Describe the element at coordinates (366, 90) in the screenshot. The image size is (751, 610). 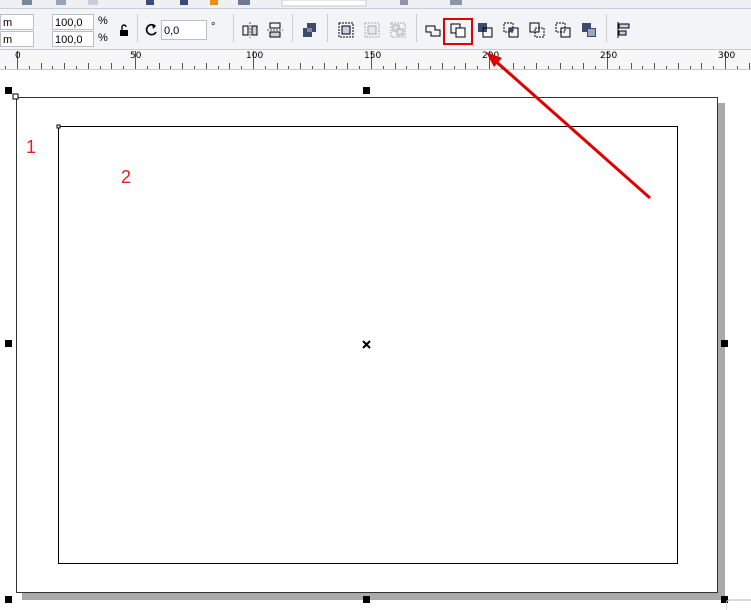
I see `selection-handle-top` at that location.